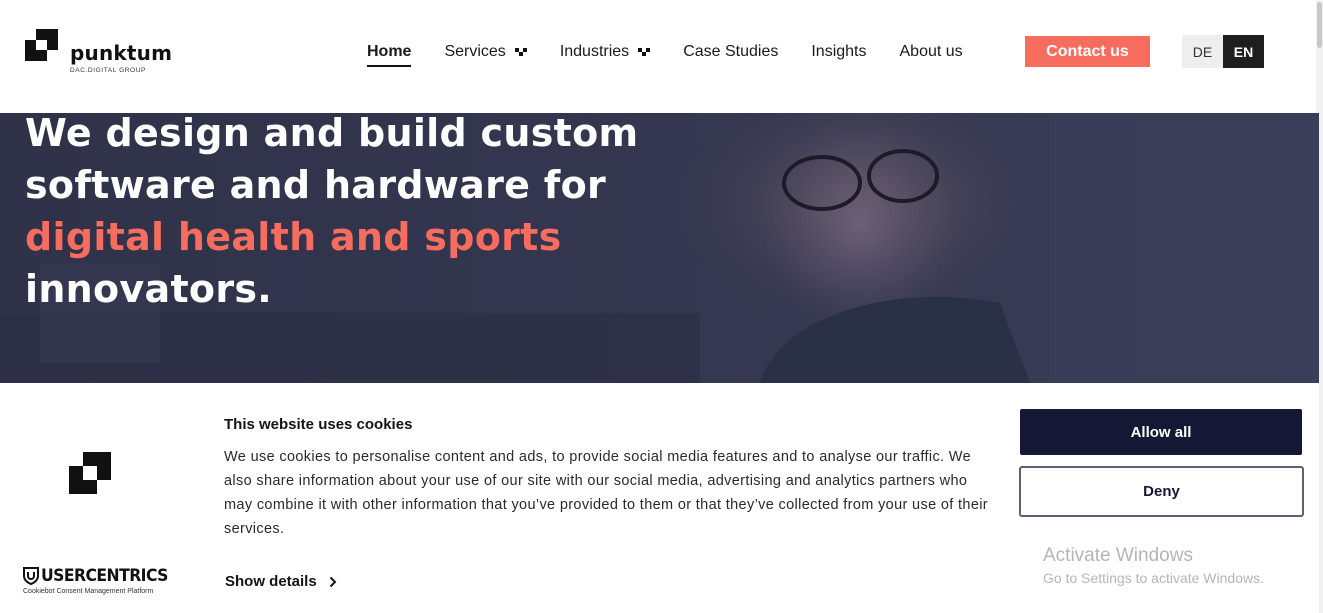 This screenshot has height=613, width=1323. Describe the element at coordinates (104, 576) in the screenshot. I see `usercentrics-name: USERCENTRICS` at that location.